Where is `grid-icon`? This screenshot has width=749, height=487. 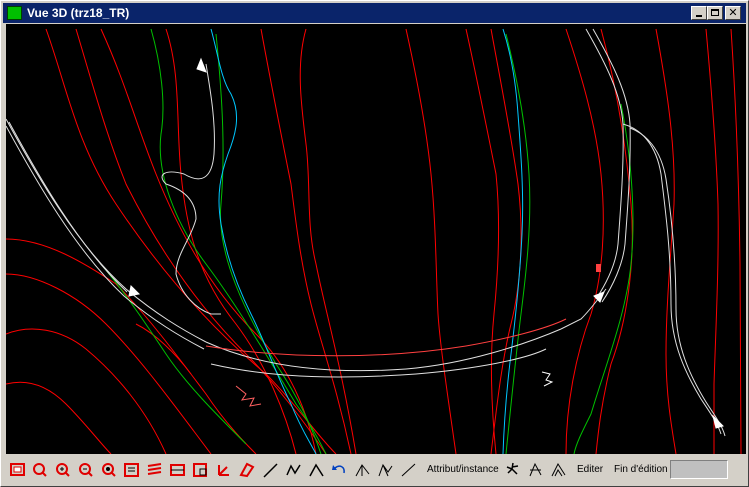
grid-icon is located at coordinates (200, 470).